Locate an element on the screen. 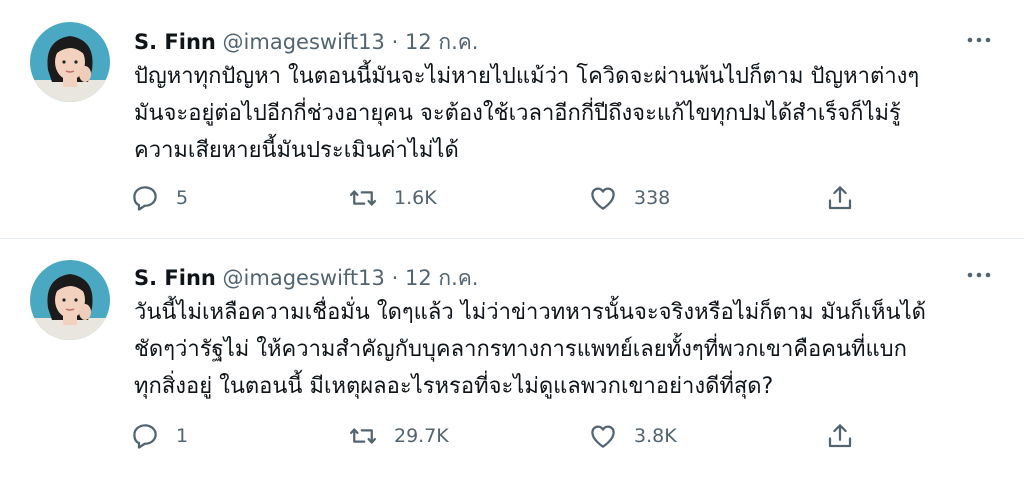 The image size is (1024, 486). reply-count: 5 is located at coordinates (182, 198).